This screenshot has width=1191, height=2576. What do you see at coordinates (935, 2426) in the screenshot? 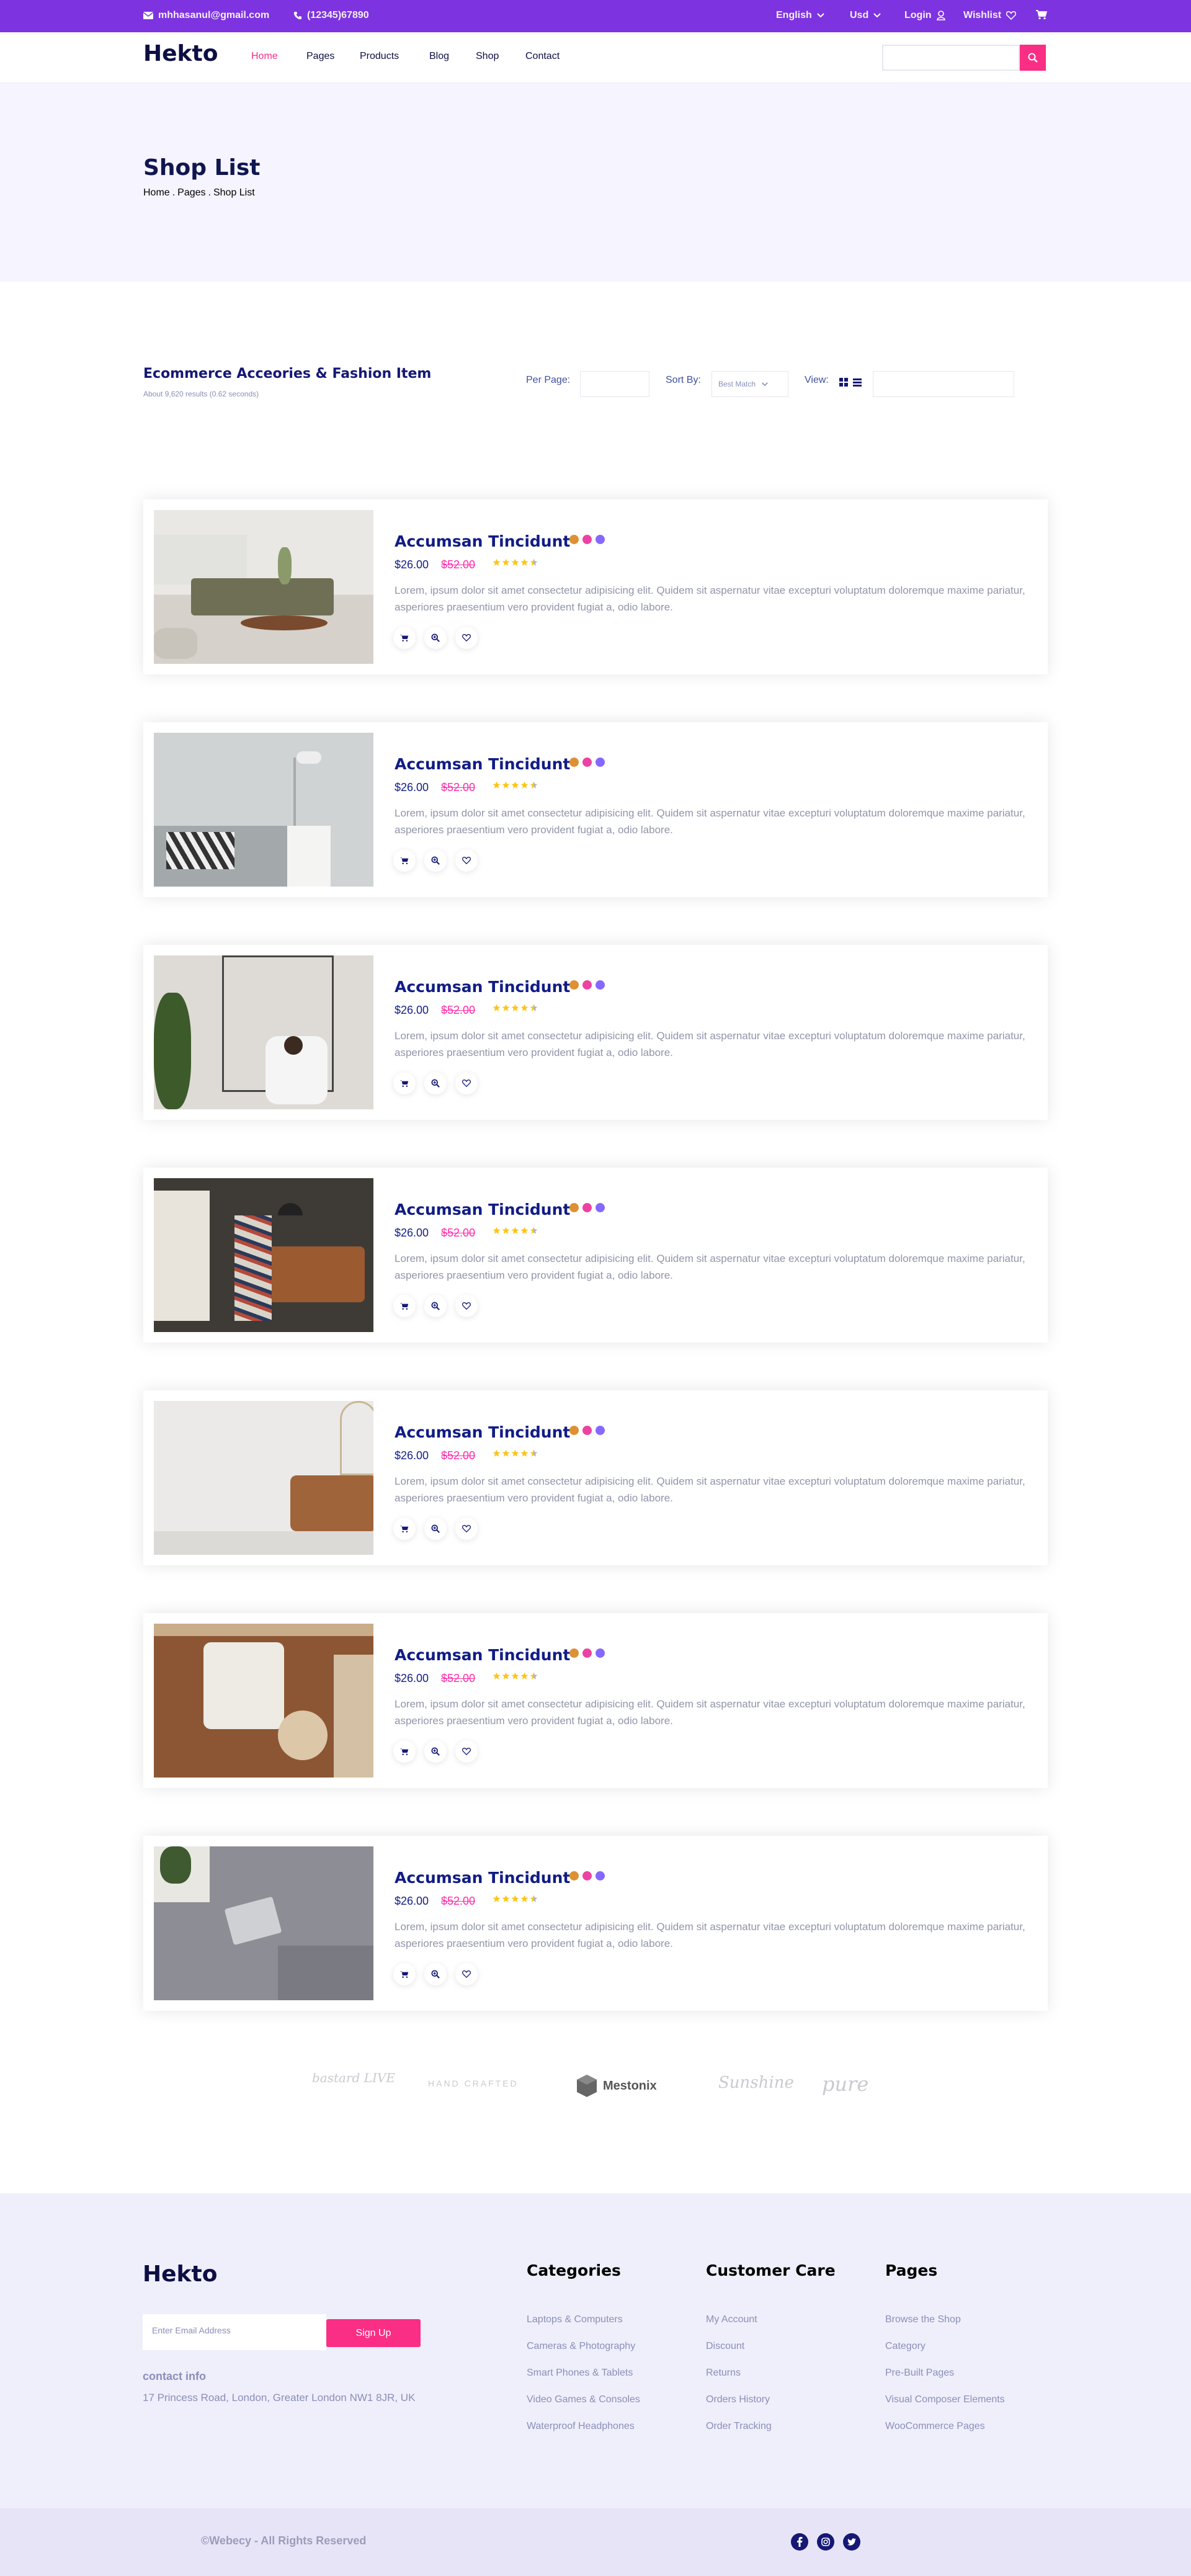
I see `footer-link: WooCommerce Pages` at bounding box center [935, 2426].